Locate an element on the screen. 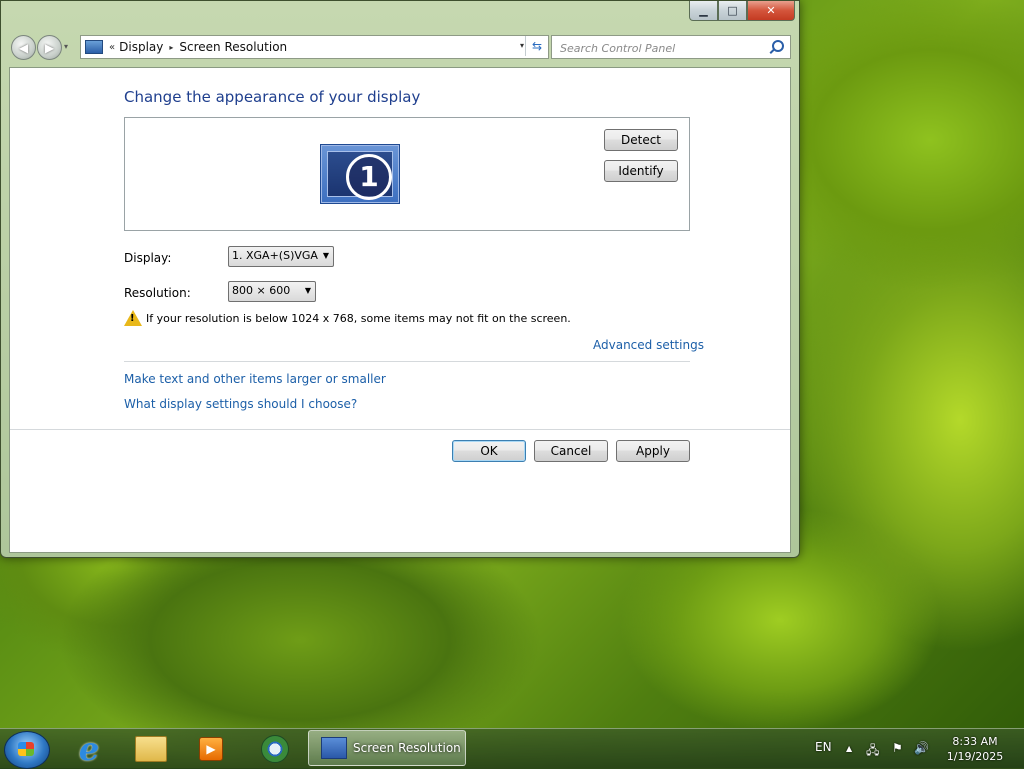 The width and height of the screenshot is (1024, 769). browser-icon is located at coordinates (275, 749).